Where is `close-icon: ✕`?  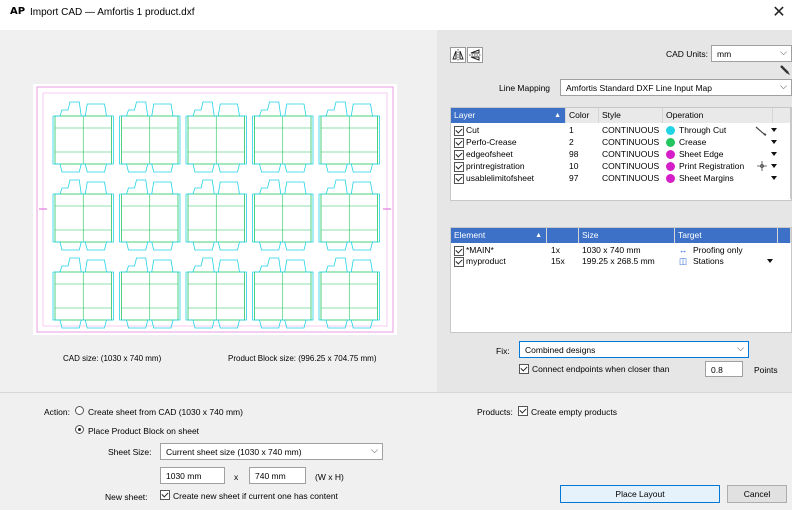 close-icon: ✕ is located at coordinates (779, 13).